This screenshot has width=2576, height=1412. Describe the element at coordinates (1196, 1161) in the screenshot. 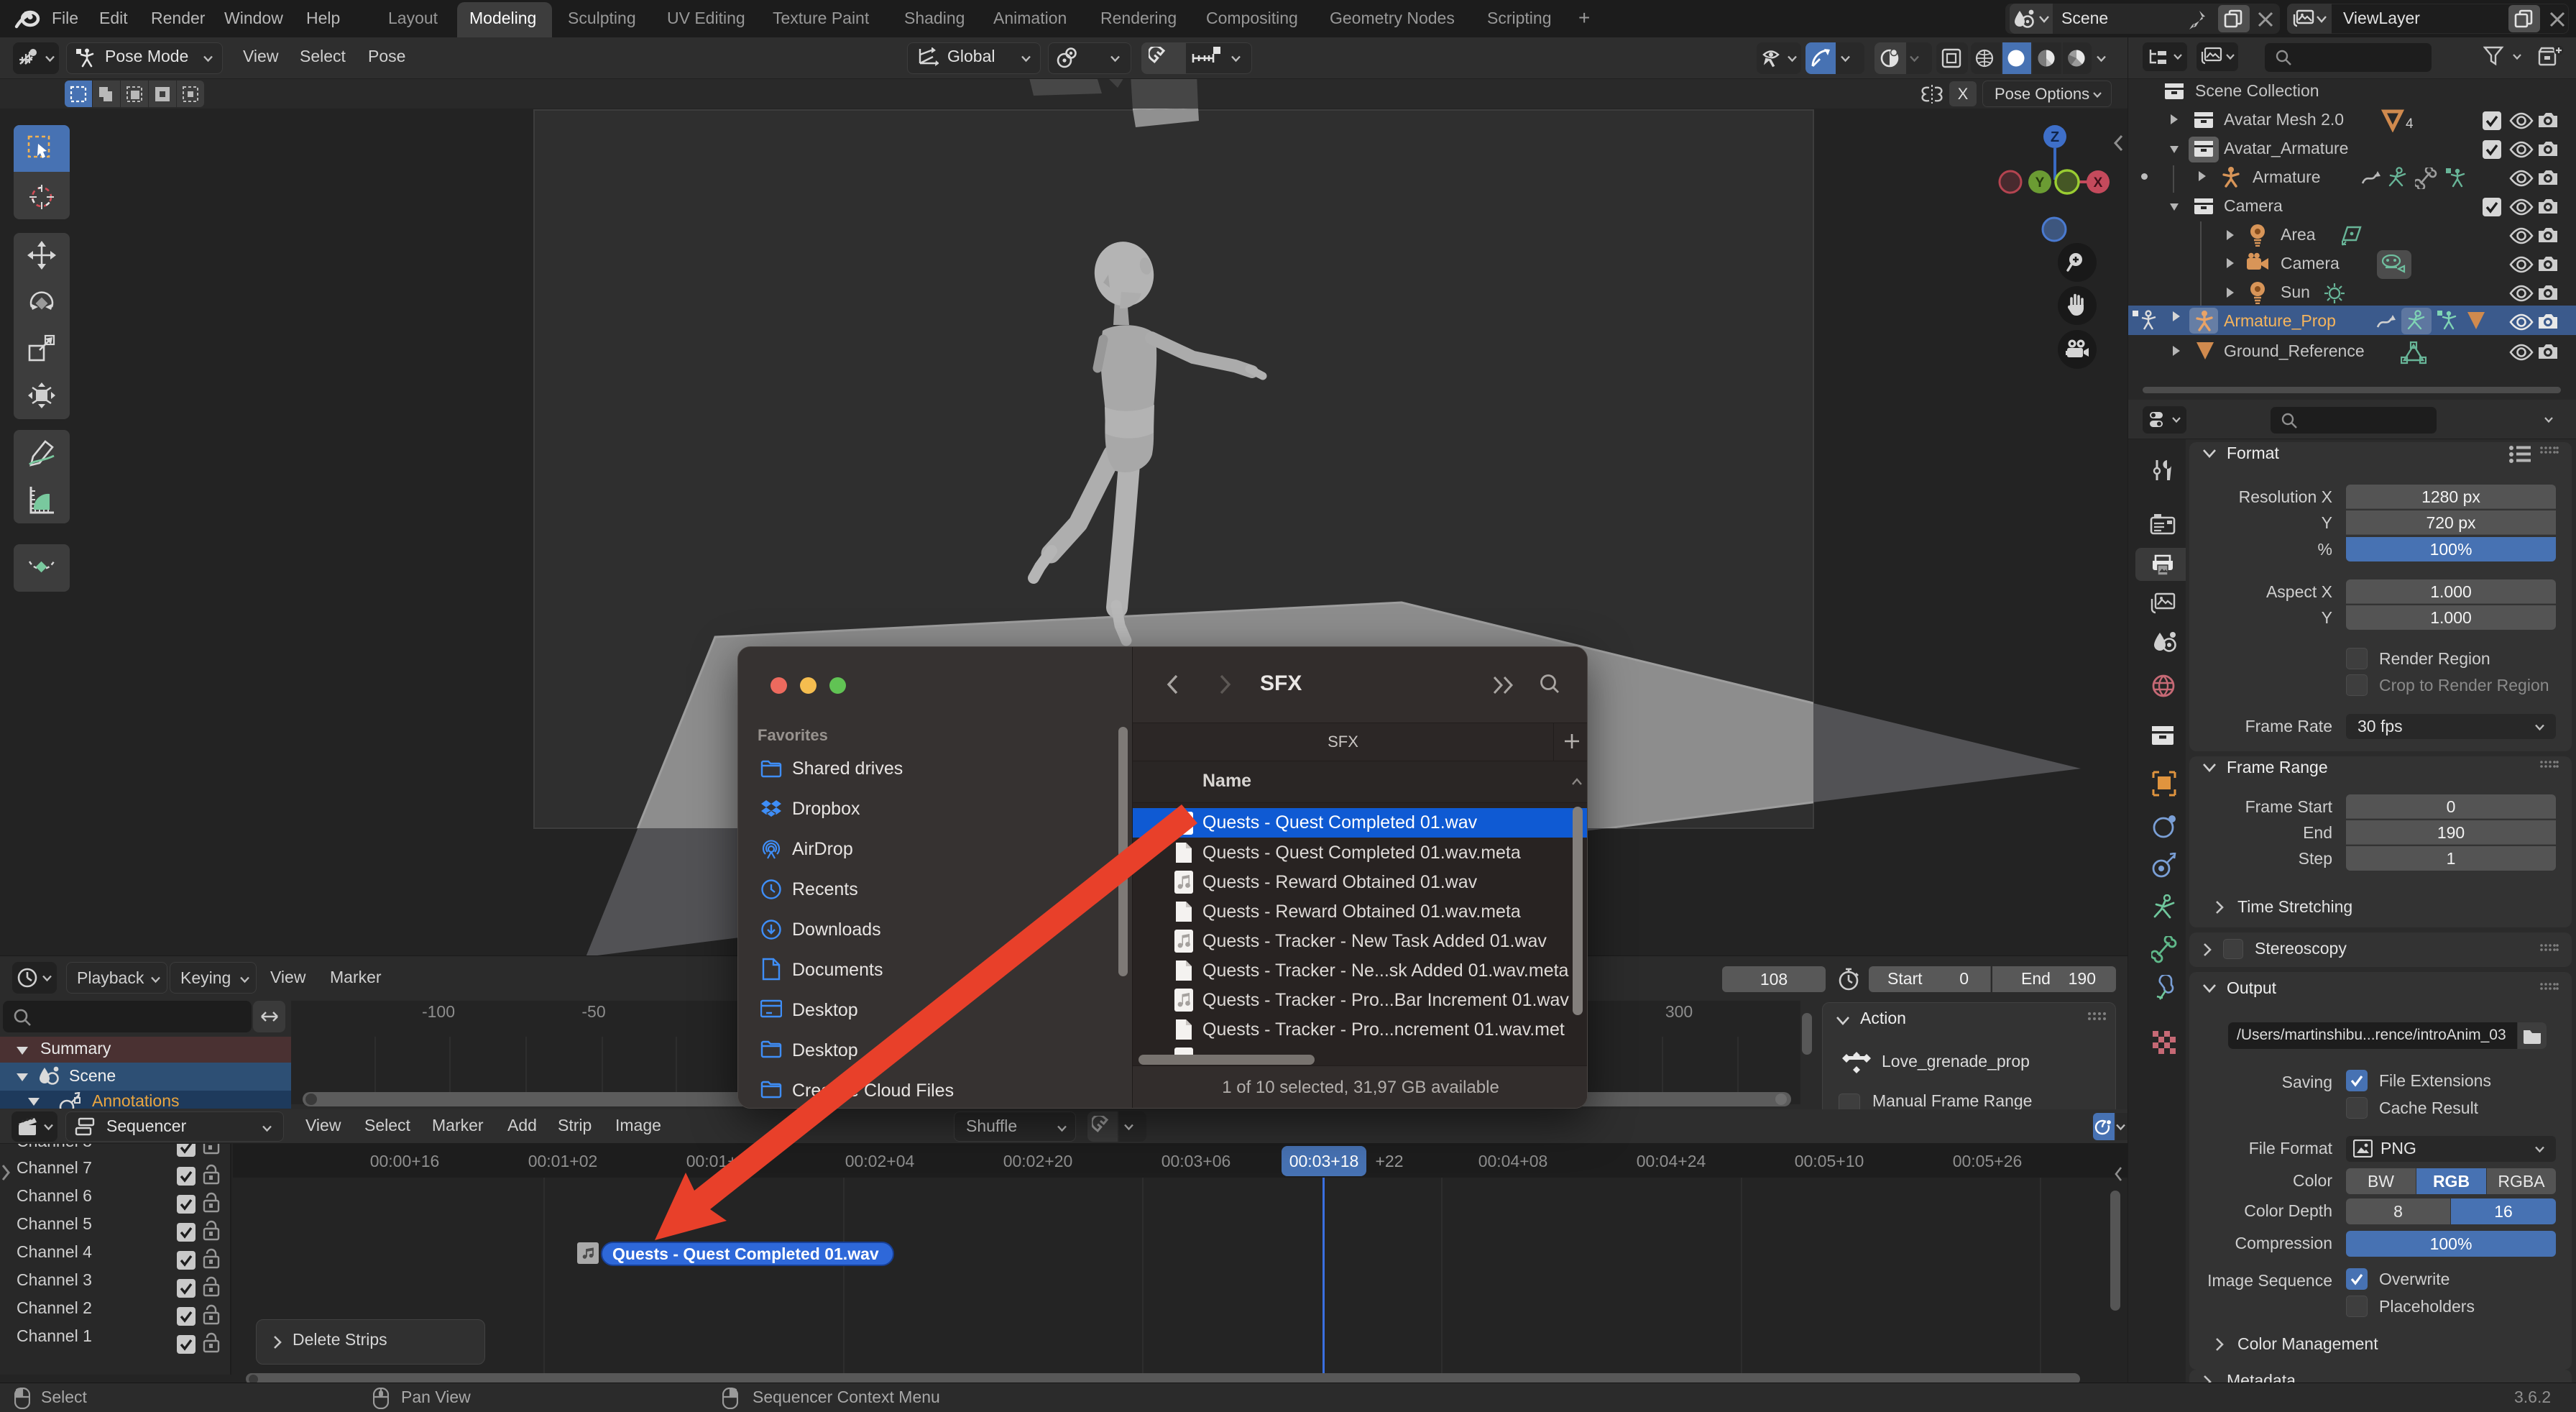

I see `svg-text: 00:03+06` at that location.